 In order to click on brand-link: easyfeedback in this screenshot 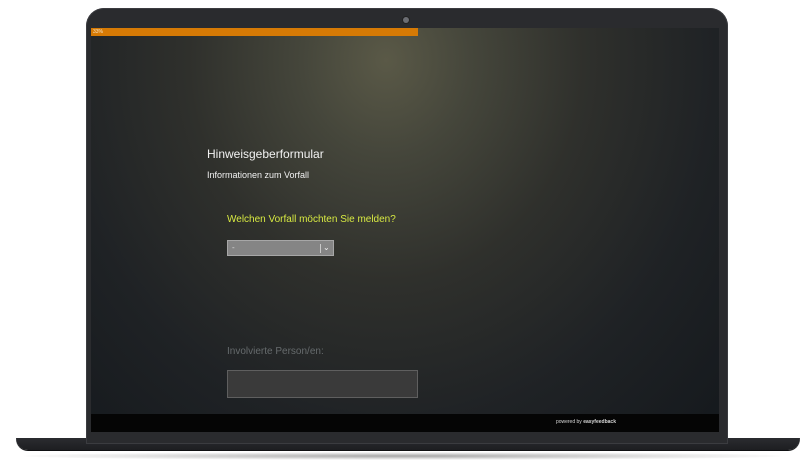, I will do `click(599, 422)`.